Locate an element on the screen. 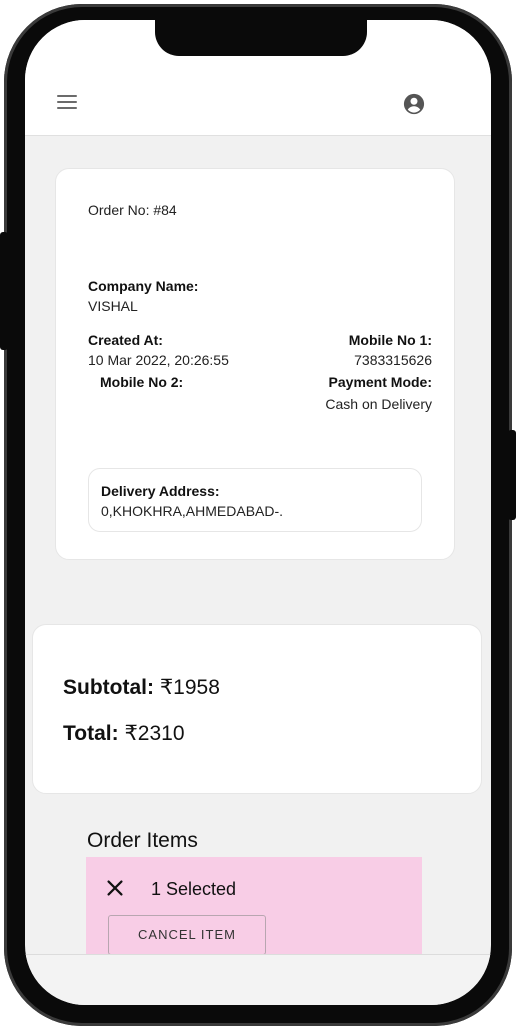  payment-mode-value: Cash on Delivery is located at coordinates (378, 404).